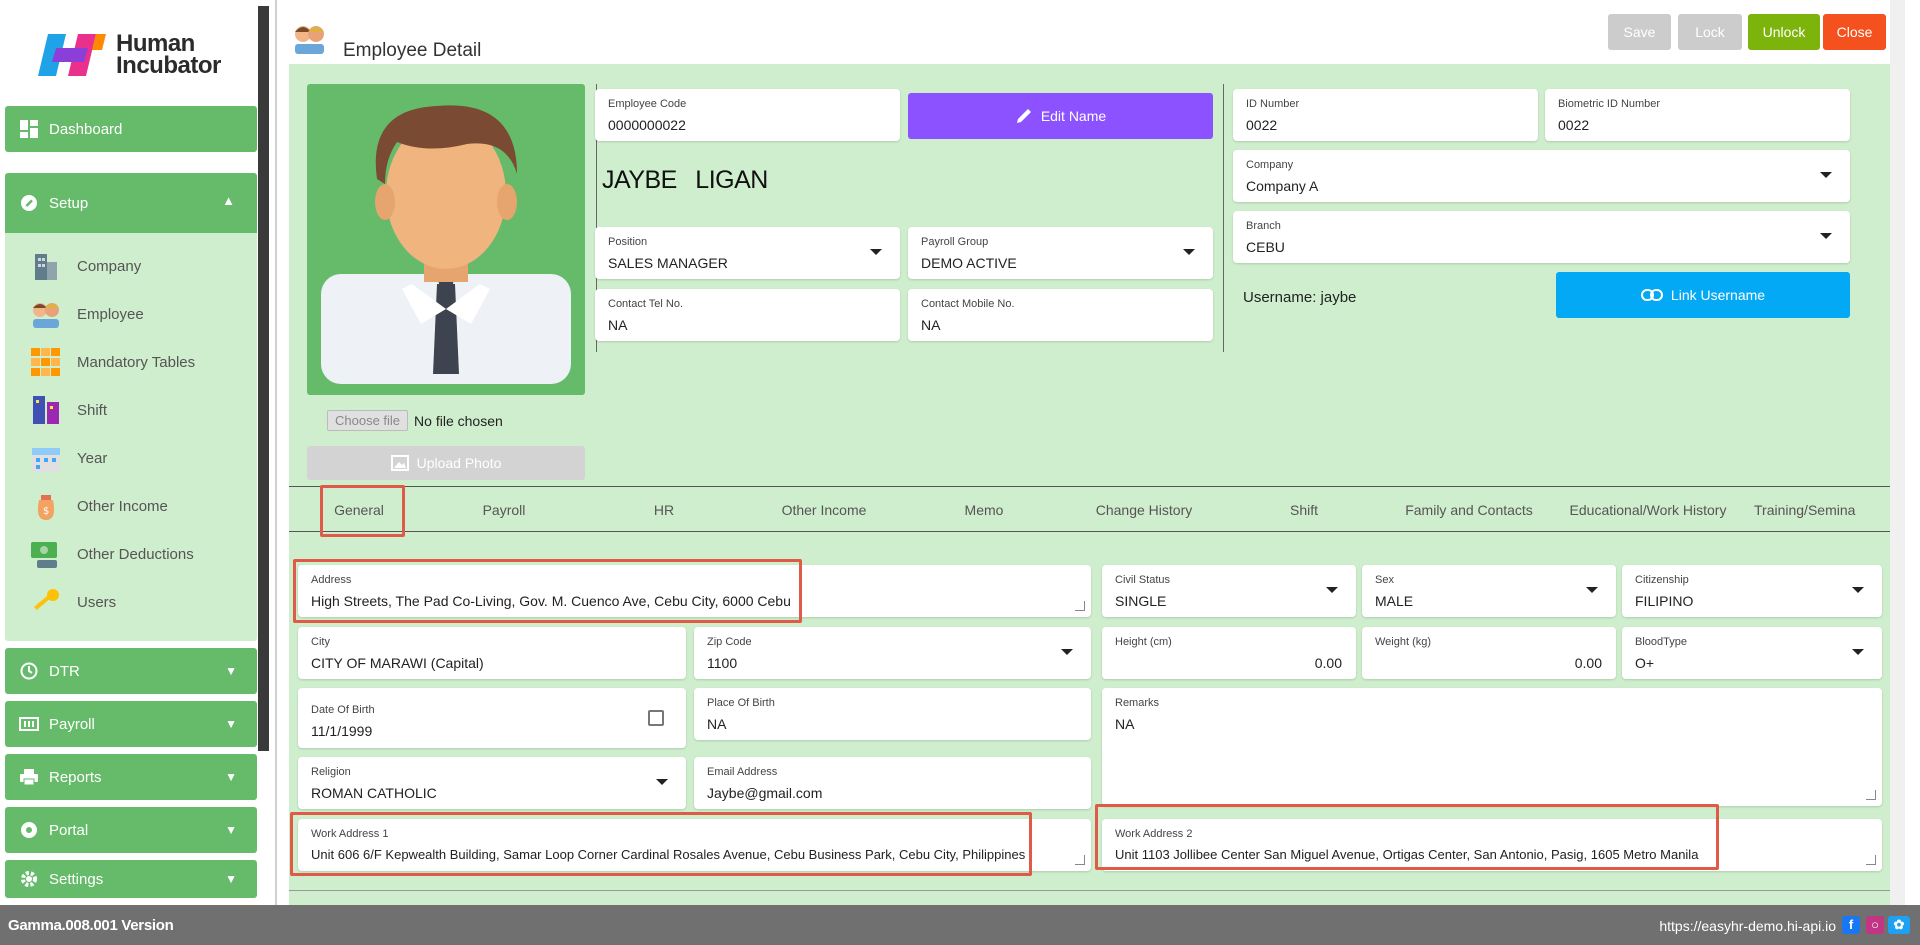 Image resolution: width=1920 pixels, height=945 pixels. Describe the element at coordinates (29, 879) in the screenshot. I see `gear-icon` at that location.